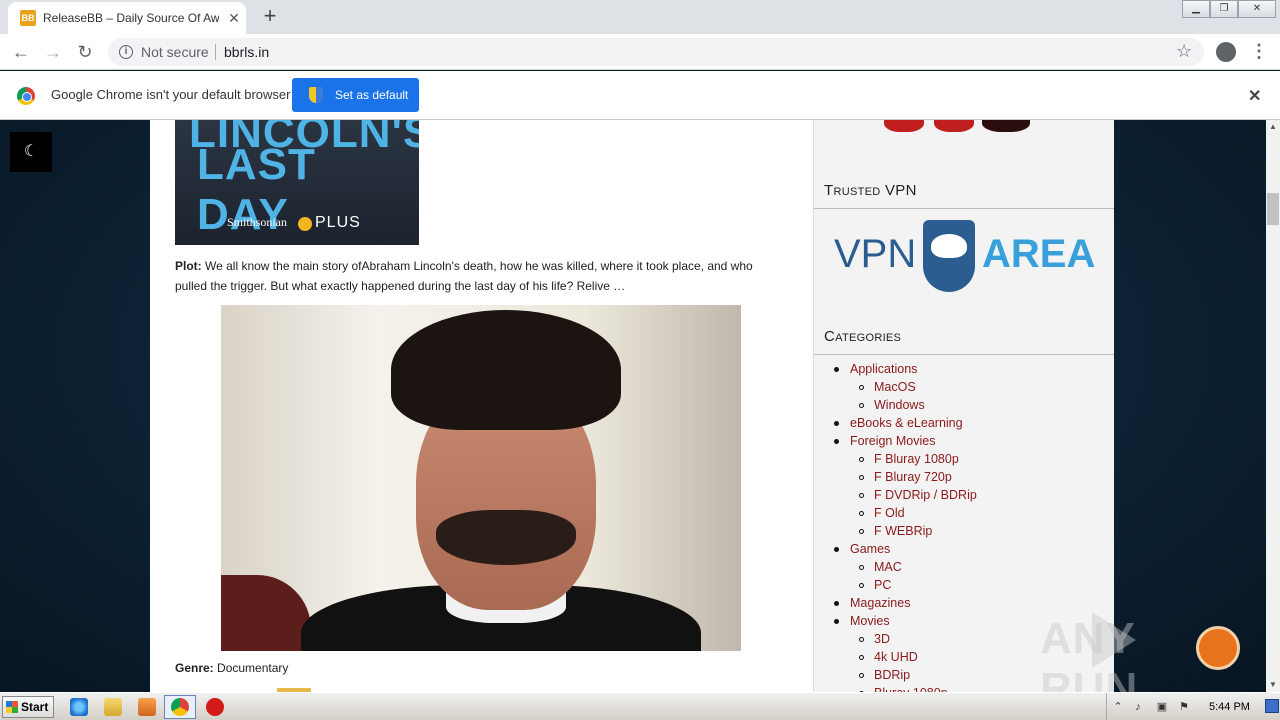 This screenshot has width=1280, height=720. I want to click on category-item: Magazines, so click(964, 604).